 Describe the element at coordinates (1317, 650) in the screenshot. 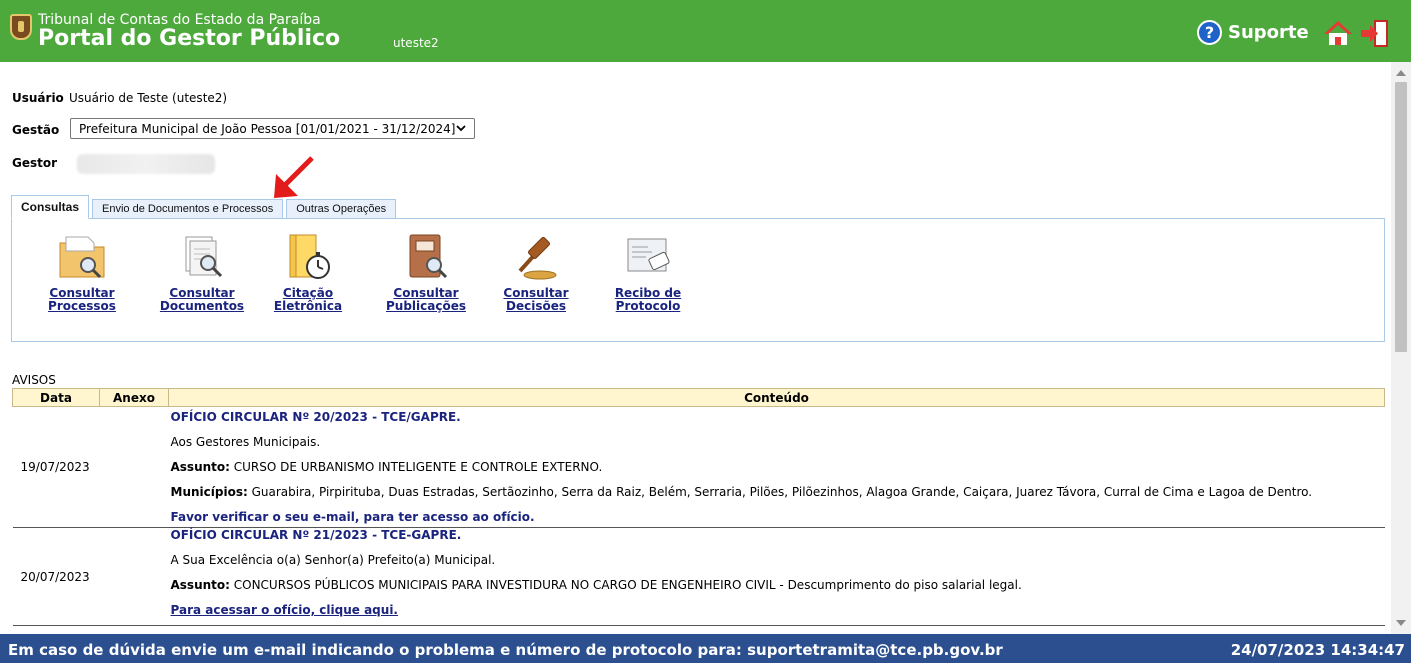

I see `footer-datetime: 24/07/2023 14:34:47` at that location.